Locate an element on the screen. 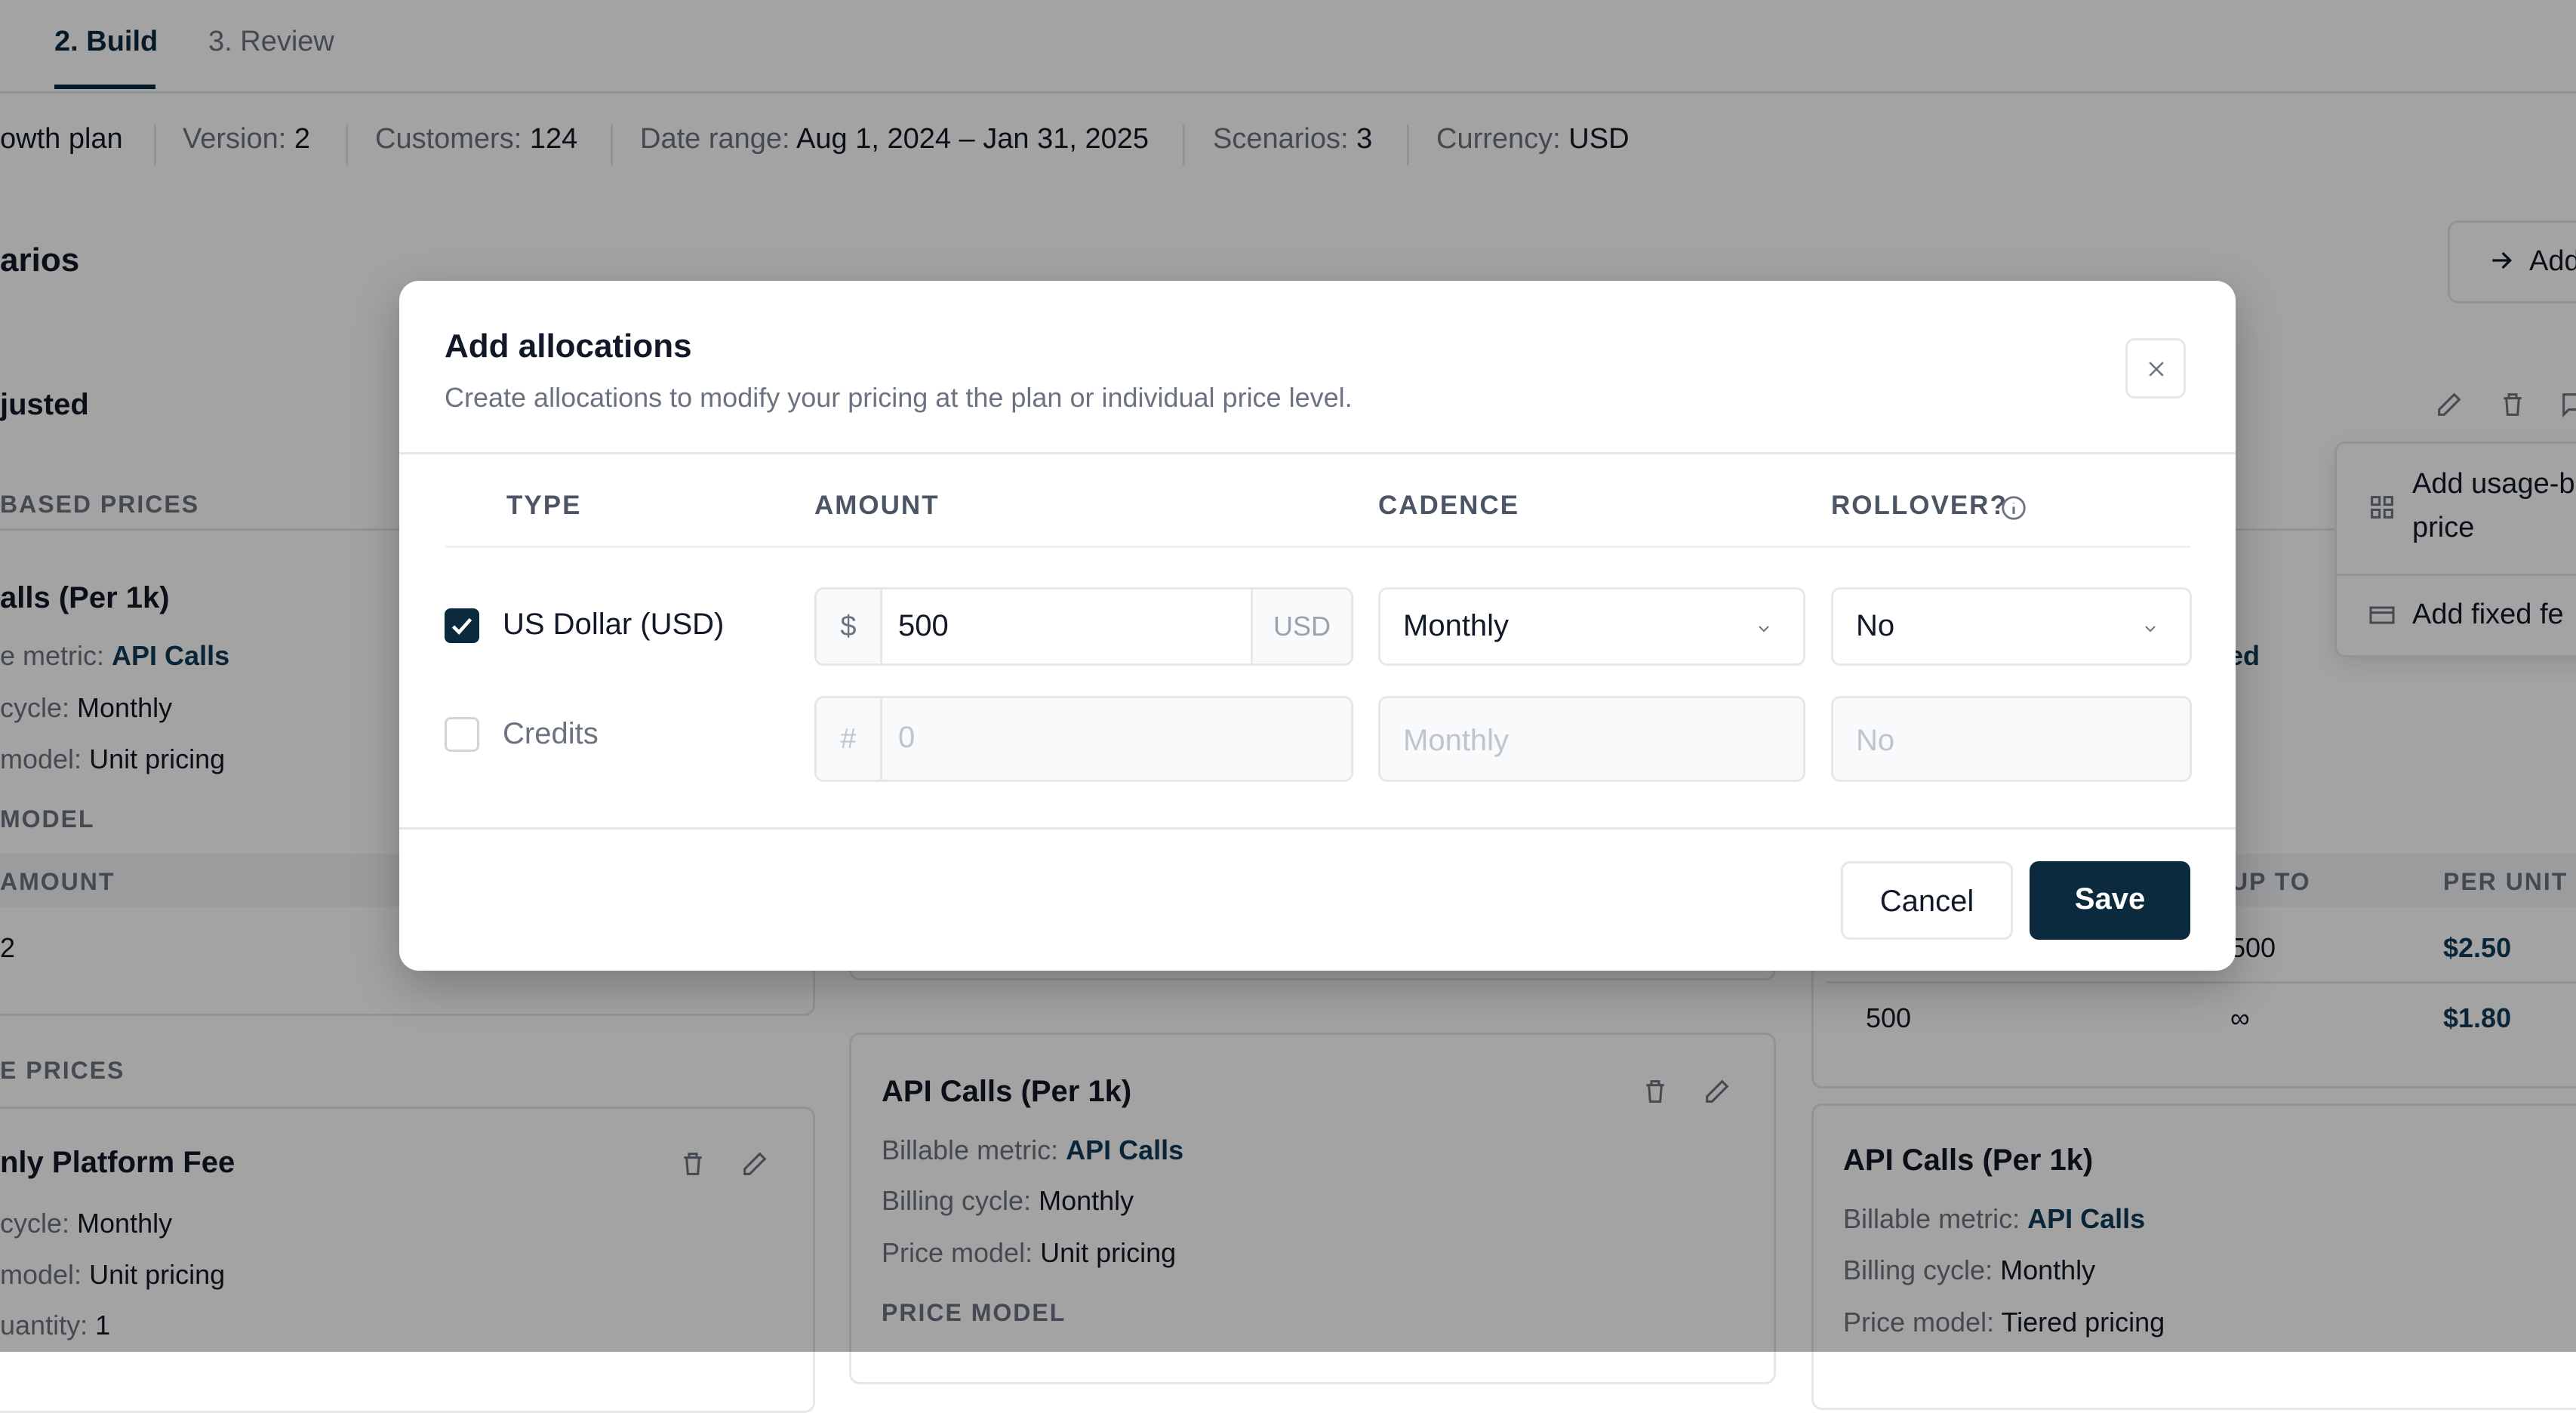 This screenshot has width=2576, height=1413. save-button: Save is located at coordinates (2110, 900).